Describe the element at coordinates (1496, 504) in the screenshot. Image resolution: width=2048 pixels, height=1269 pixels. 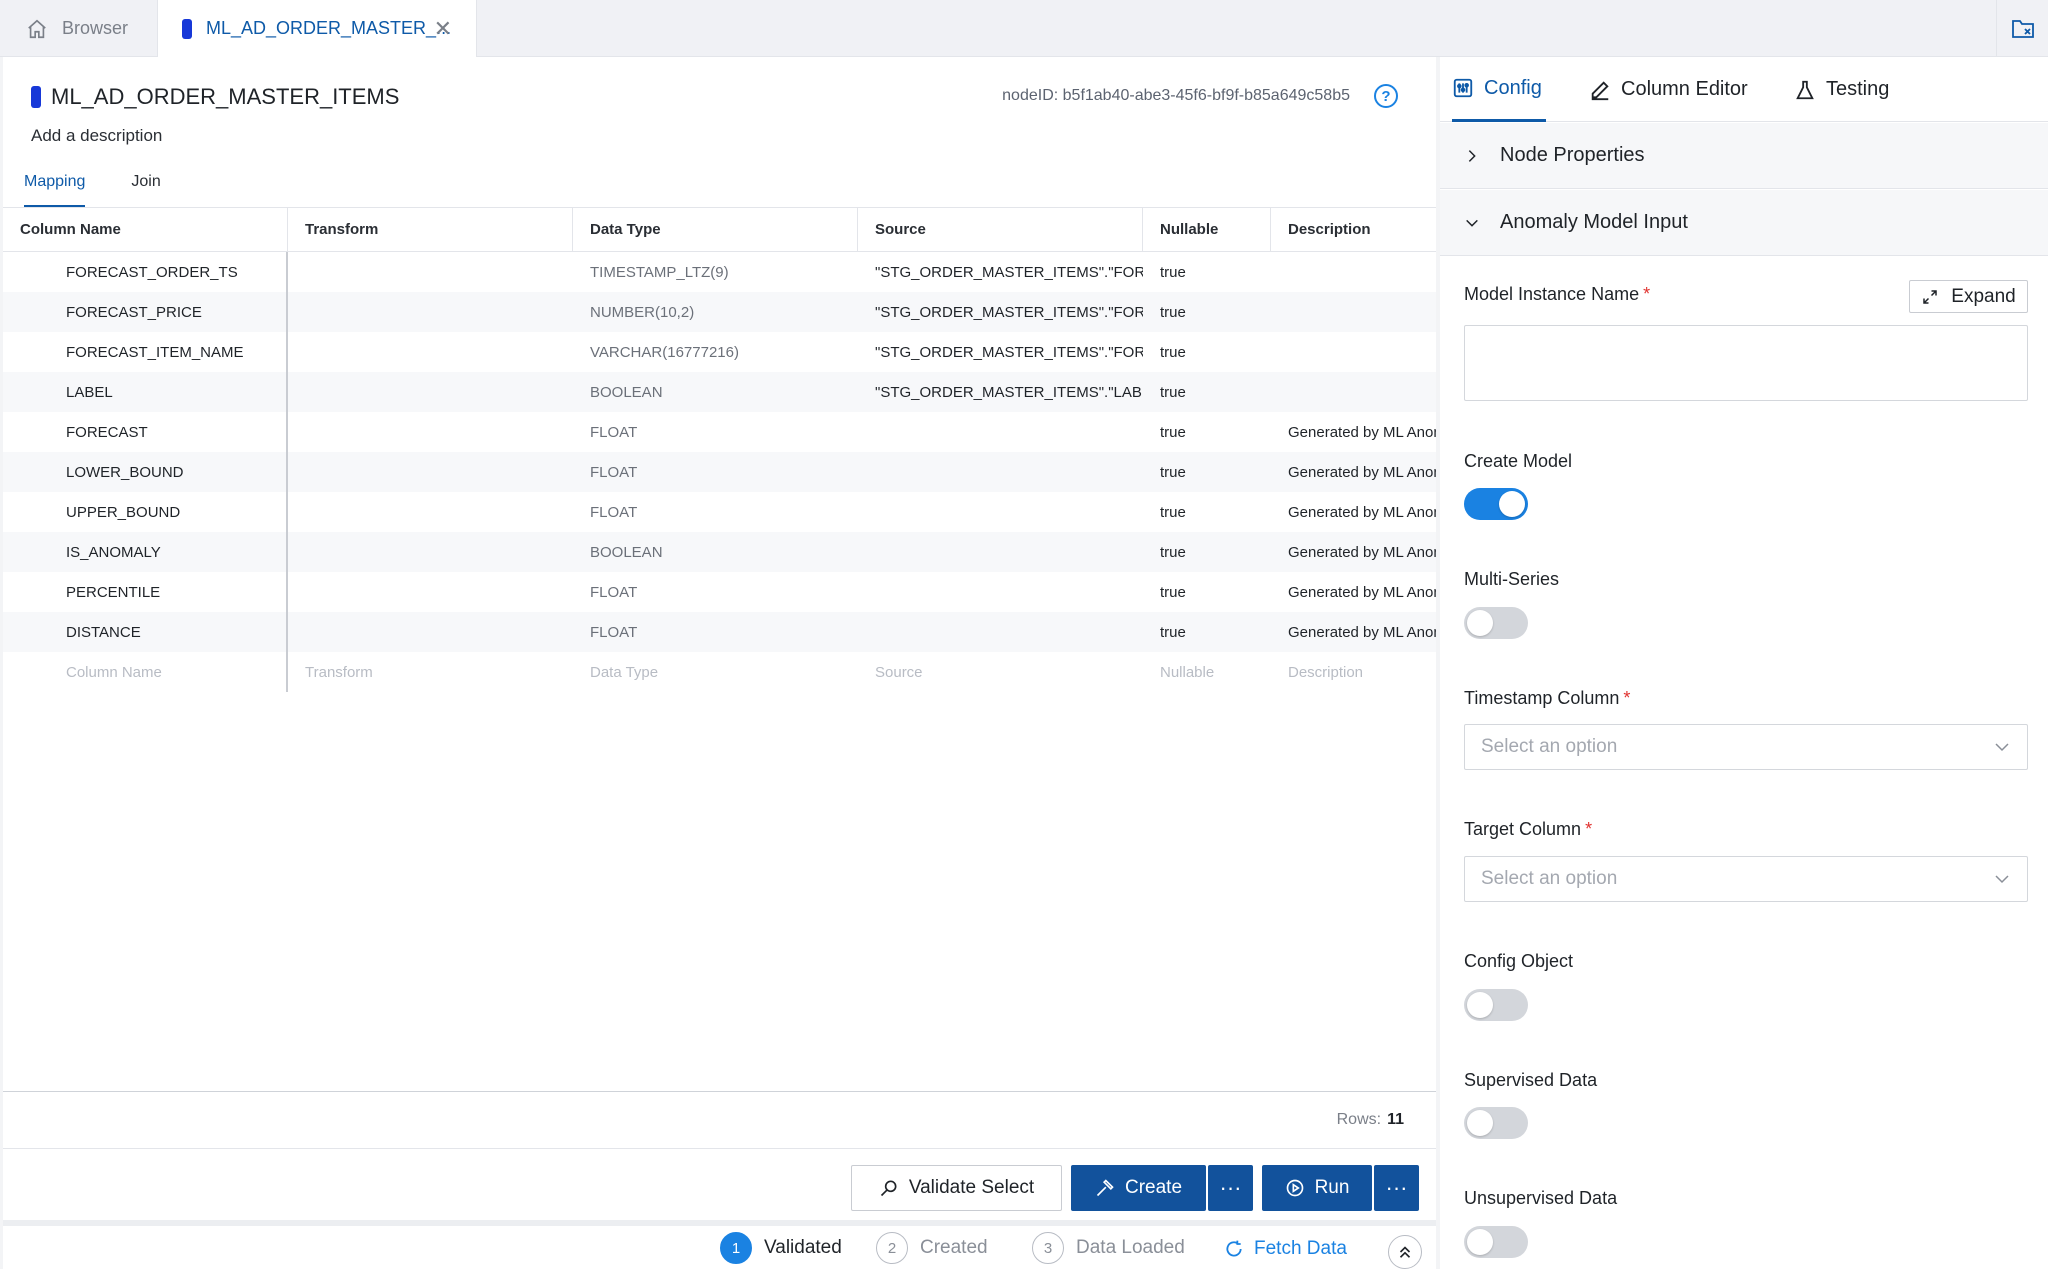
I see `create-model-toggle` at that location.